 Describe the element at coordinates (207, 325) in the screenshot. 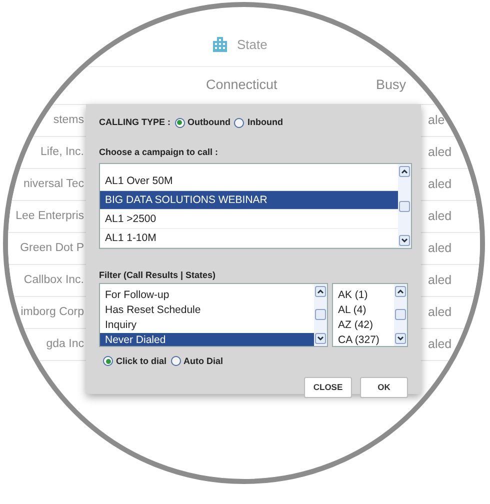

I see `list-item: Inquiry` at that location.